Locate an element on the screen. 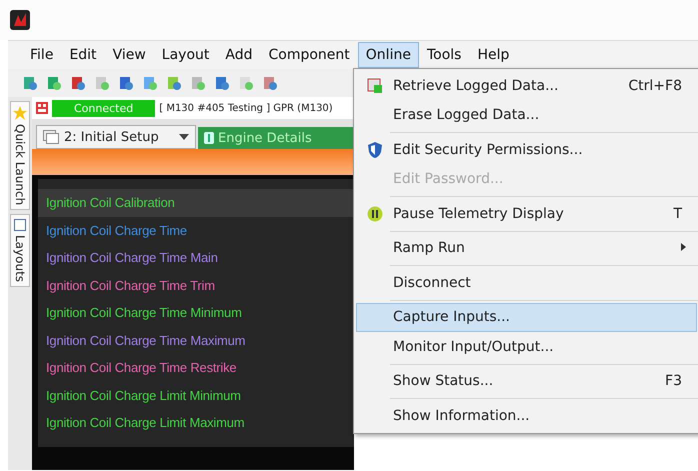  channel-name: Ignition Coil Charge Time Main is located at coordinates (196, 258).